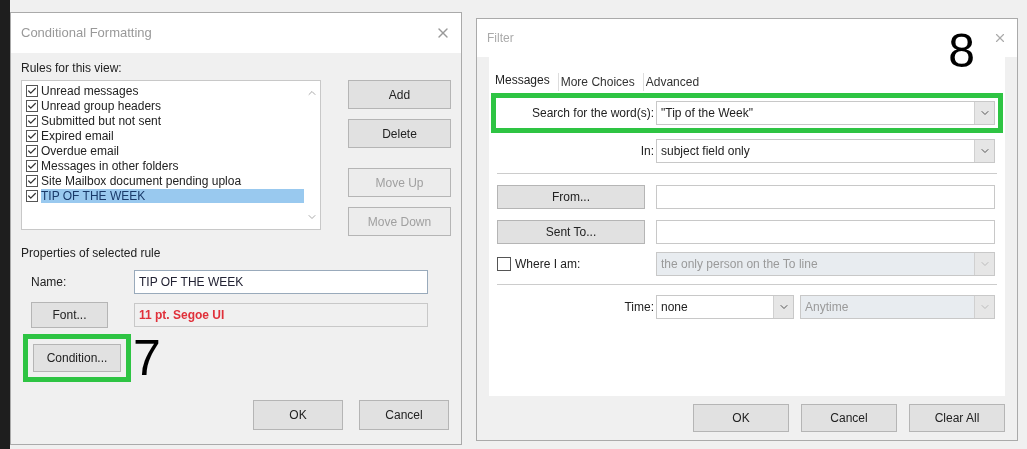 The image size is (1027, 449). I want to click on field-label: Name:, so click(49, 282).